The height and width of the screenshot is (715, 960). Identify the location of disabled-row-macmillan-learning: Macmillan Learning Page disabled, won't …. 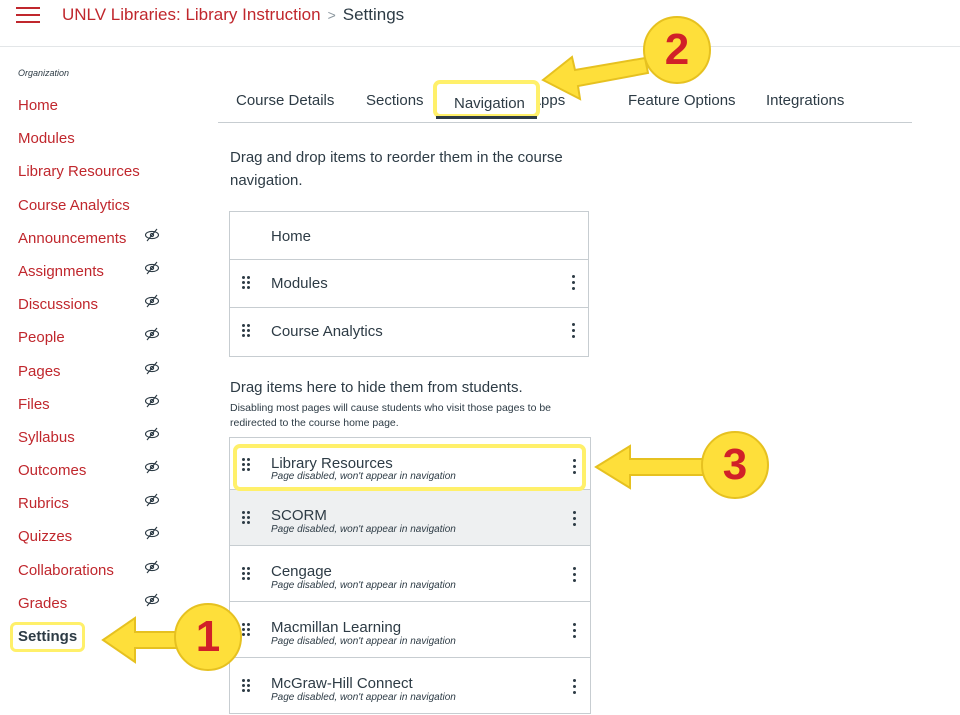
(410, 630).